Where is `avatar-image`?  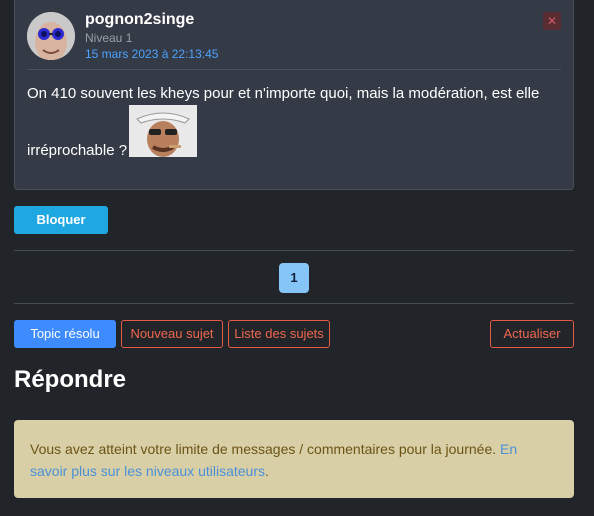 avatar-image is located at coordinates (51, 36).